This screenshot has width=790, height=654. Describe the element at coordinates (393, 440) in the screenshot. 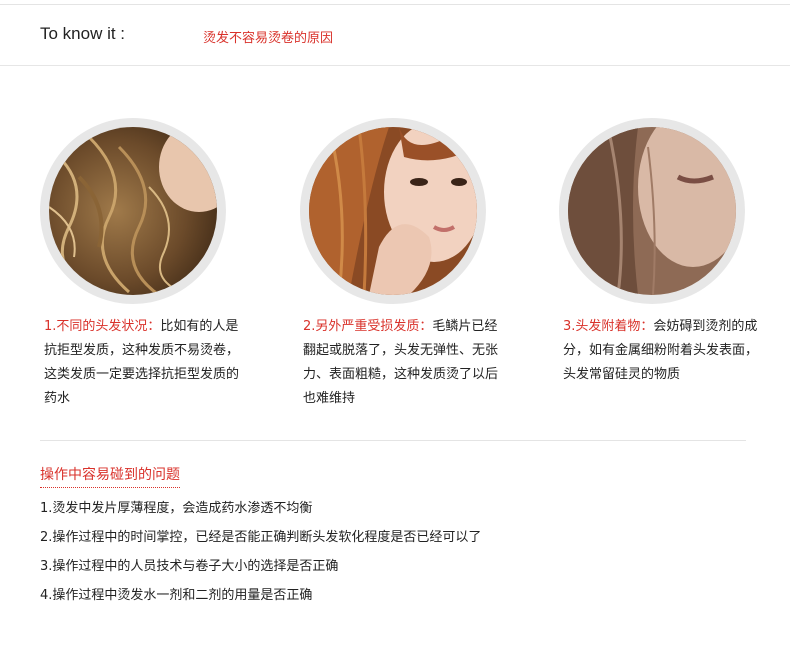

I see `section-divider` at that location.